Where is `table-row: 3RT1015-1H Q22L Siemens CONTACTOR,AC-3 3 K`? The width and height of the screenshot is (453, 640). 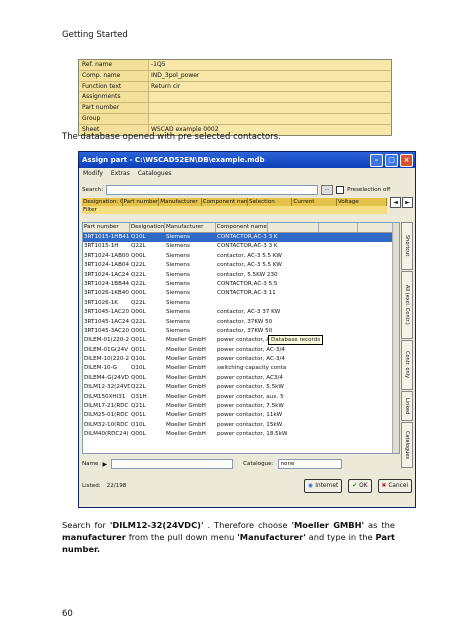 table-row: 3RT1015-1H Q22L Siemens CONTACTOR,AC-3 3 K is located at coordinates (241, 246).